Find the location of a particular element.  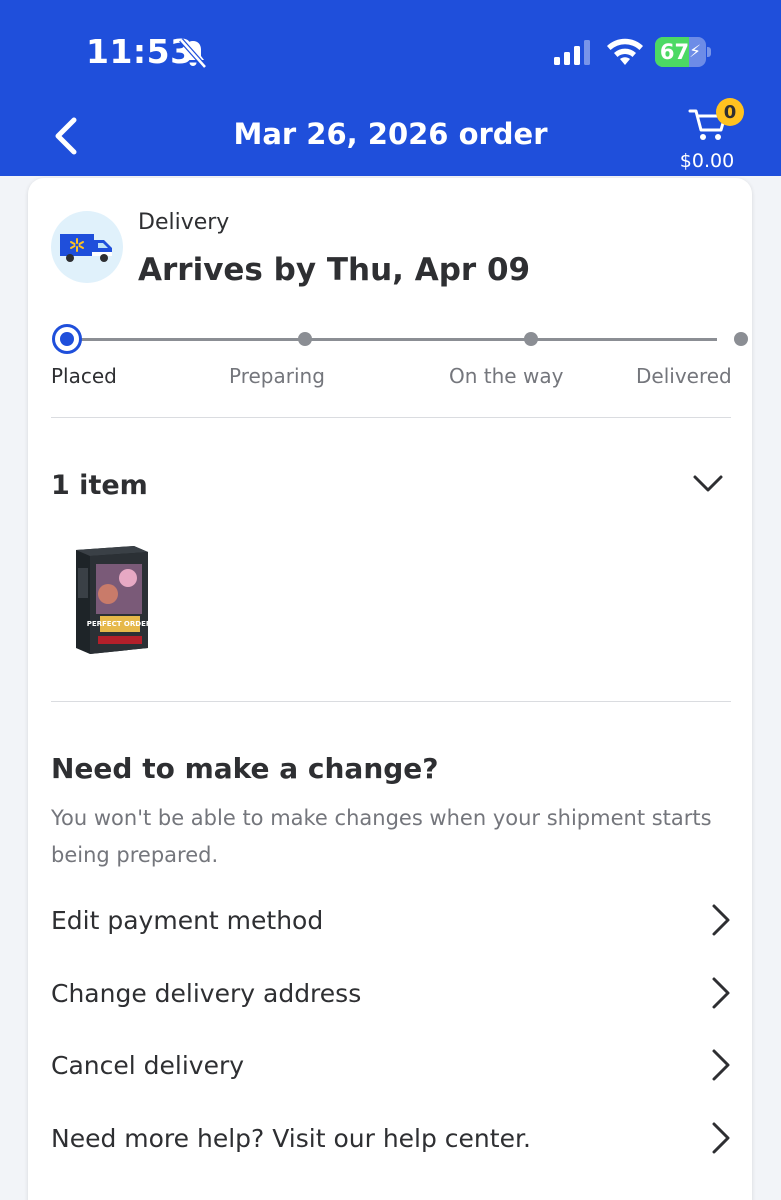

step-label-on-the-way: On the way is located at coordinates (506, 376).